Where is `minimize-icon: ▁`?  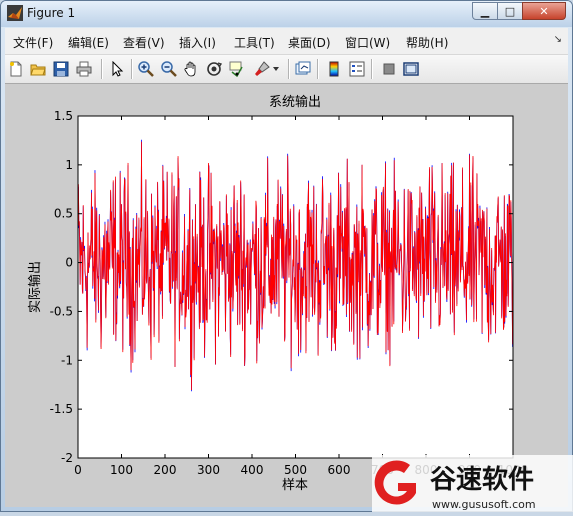 minimize-icon: ▁ is located at coordinates (485, 11).